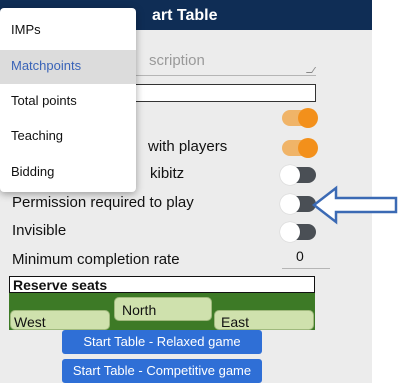 The width and height of the screenshot is (399, 383). I want to click on with-players-label: with players, so click(188, 146).